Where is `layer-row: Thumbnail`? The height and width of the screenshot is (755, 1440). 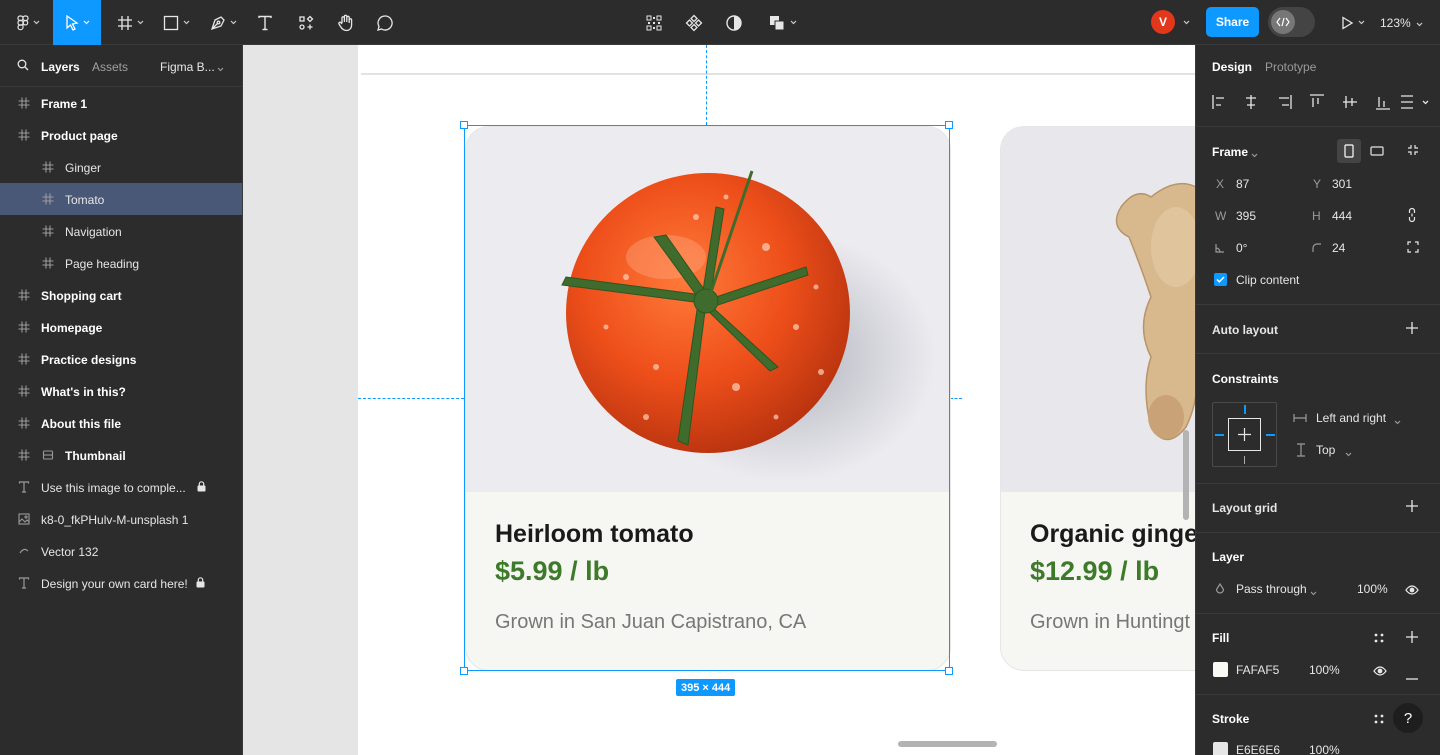
layer-row: Thumbnail is located at coordinates (121, 455).